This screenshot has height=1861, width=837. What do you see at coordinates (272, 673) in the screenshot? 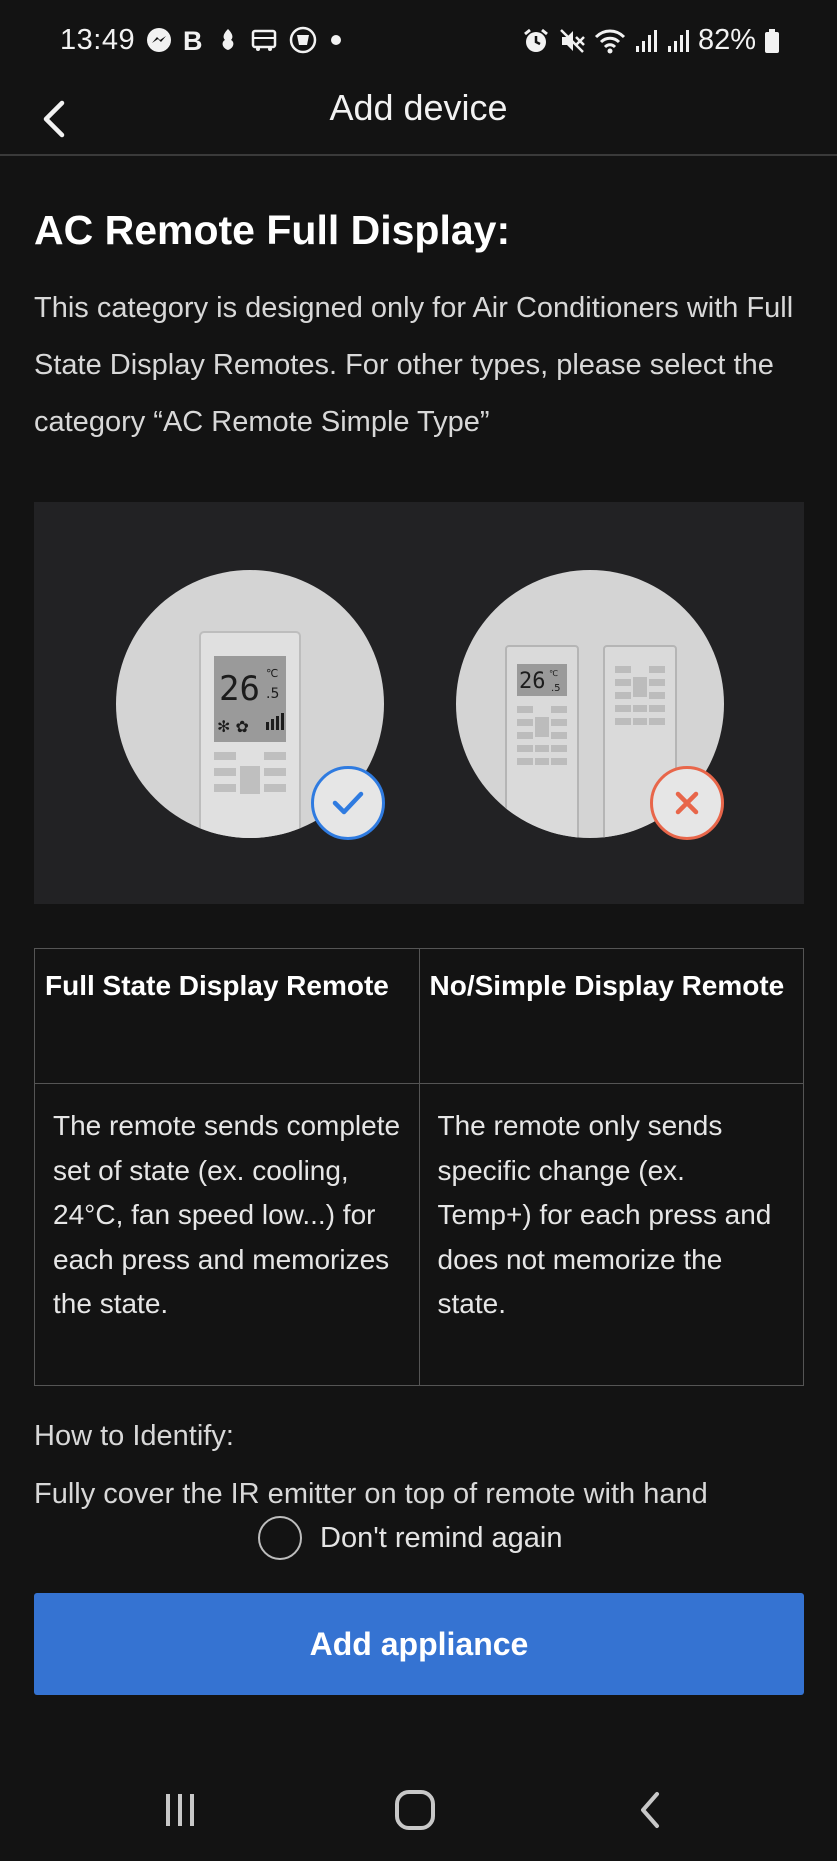
I see `left-display-unit: ℃` at bounding box center [272, 673].